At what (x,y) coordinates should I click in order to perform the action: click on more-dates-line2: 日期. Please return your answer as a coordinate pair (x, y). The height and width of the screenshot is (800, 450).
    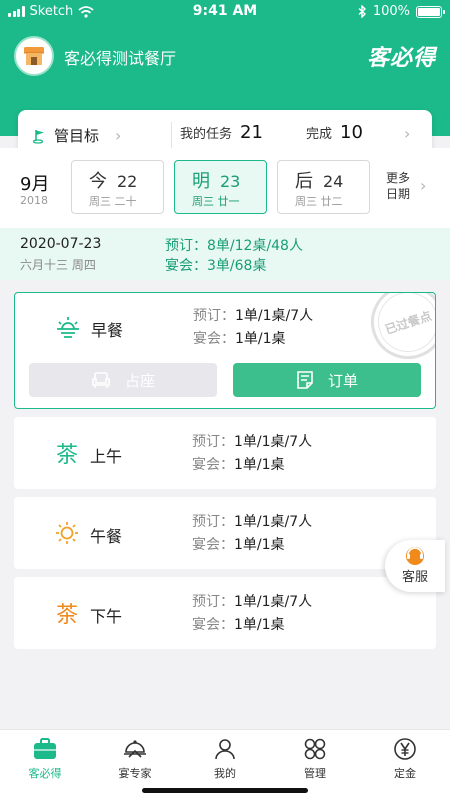
    Looking at the image, I should click on (398, 194).